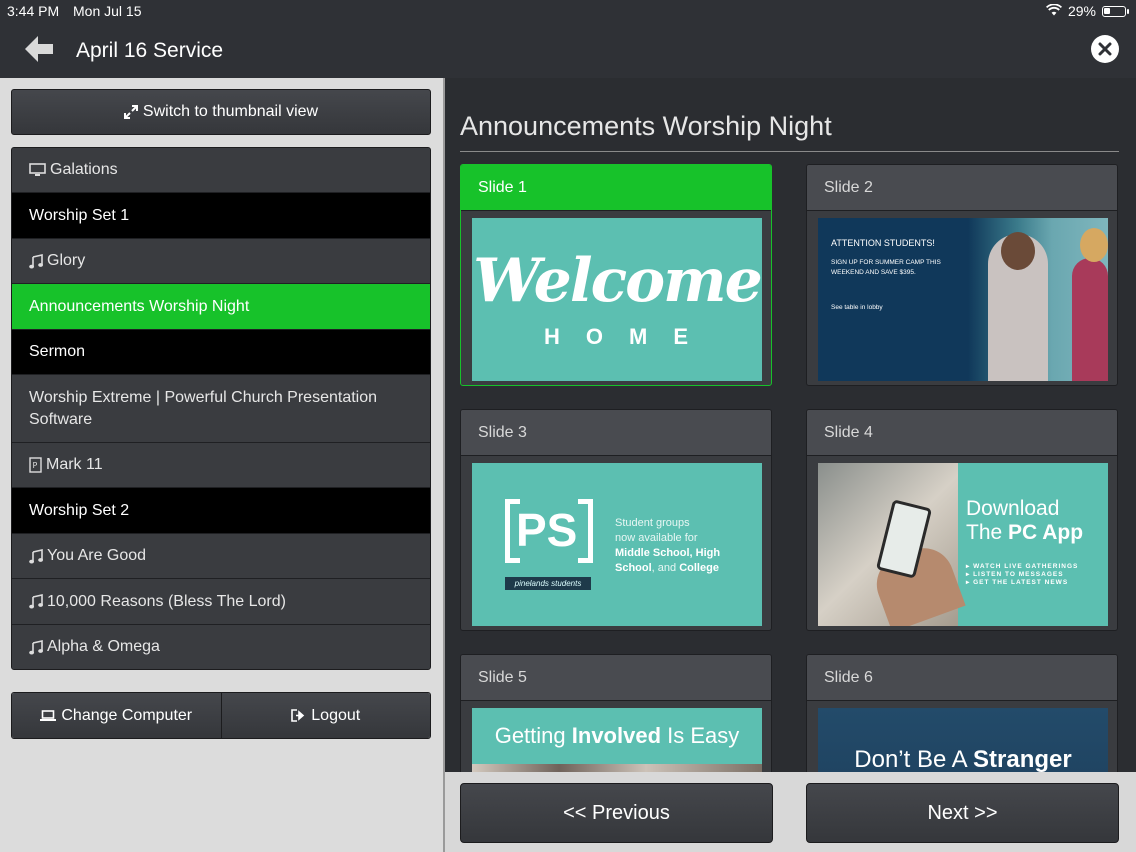 The image size is (1136, 852). Describe the element at coordinates (616, 433) in the screenshot. I see `slide-label: Slide 3` at that location.